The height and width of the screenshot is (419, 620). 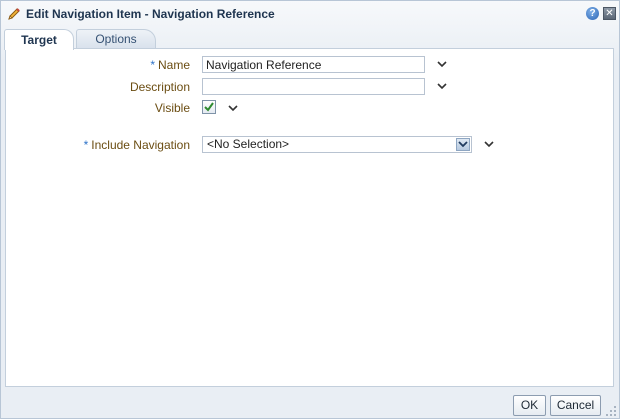 What do you see at coordinates (337, 144) in the screenshot?
I see `include-navigation-select: <No Selection>` at bounding box center [337, 144].